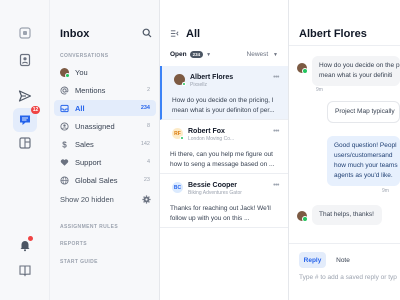 The image size is (400, 300). What do you see at coordinates (80, 108) in the screenshot?
I see `sidebar-item-label: All` at bounding box center [80, 108].